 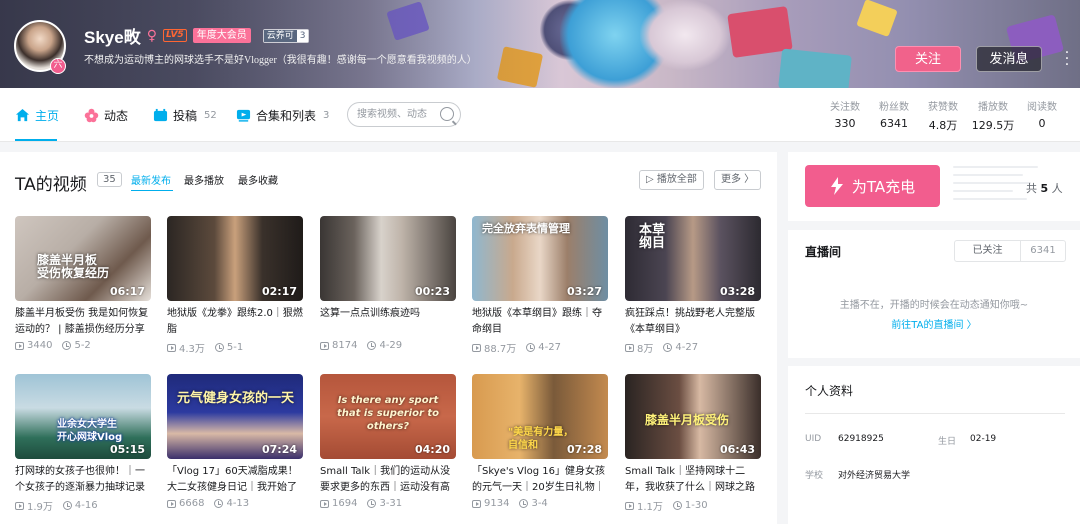 What do you see at coordinates (235, 258) in the screenshot?
I see `video-thumbnail: 02:17` at bounding box center [235, 258].